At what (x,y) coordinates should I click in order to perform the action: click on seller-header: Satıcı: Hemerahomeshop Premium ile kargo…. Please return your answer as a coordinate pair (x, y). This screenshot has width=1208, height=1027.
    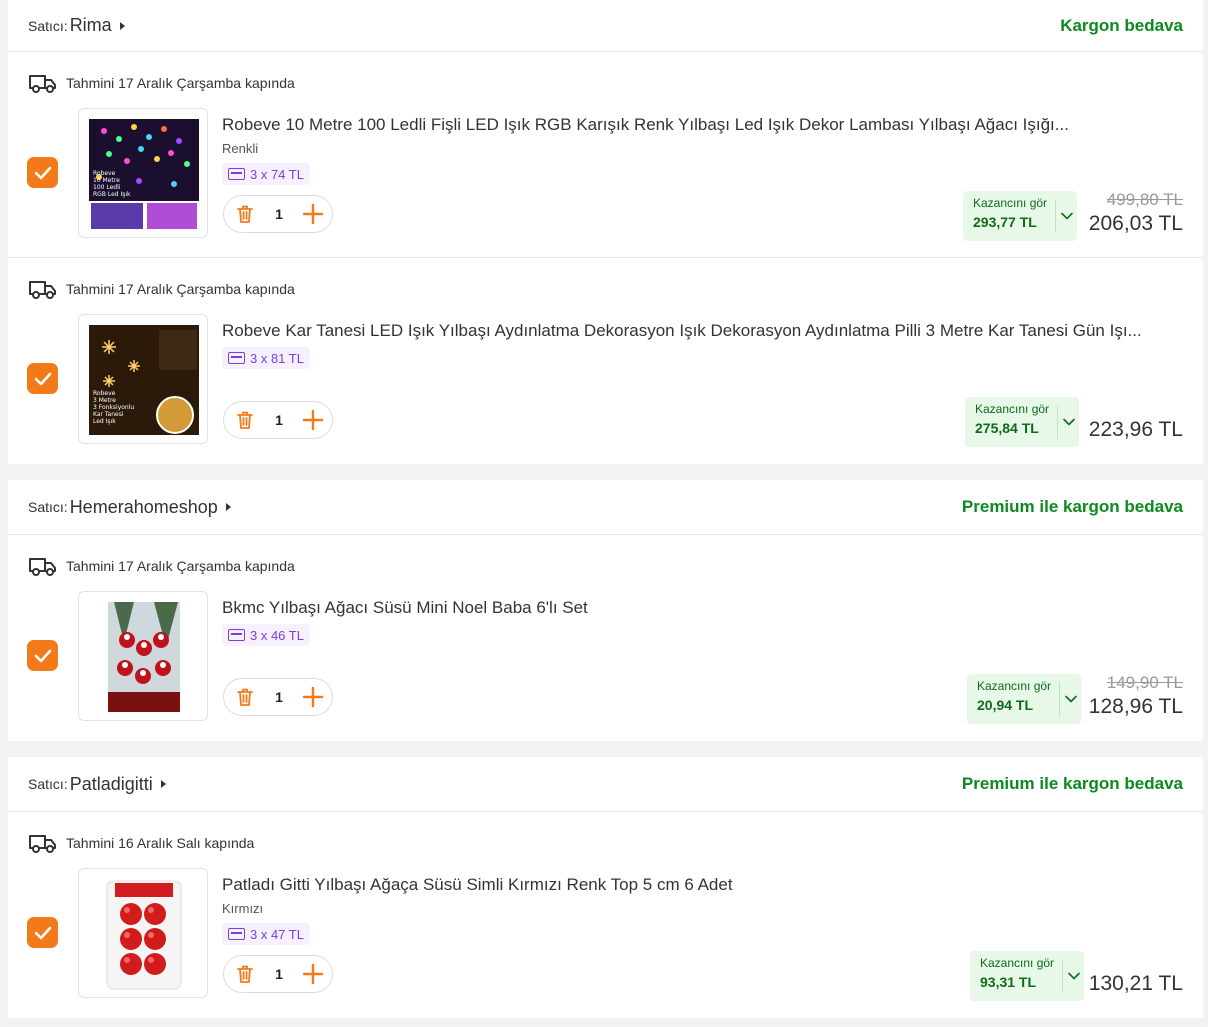
    Looking at the image, I should click on (605, 507).